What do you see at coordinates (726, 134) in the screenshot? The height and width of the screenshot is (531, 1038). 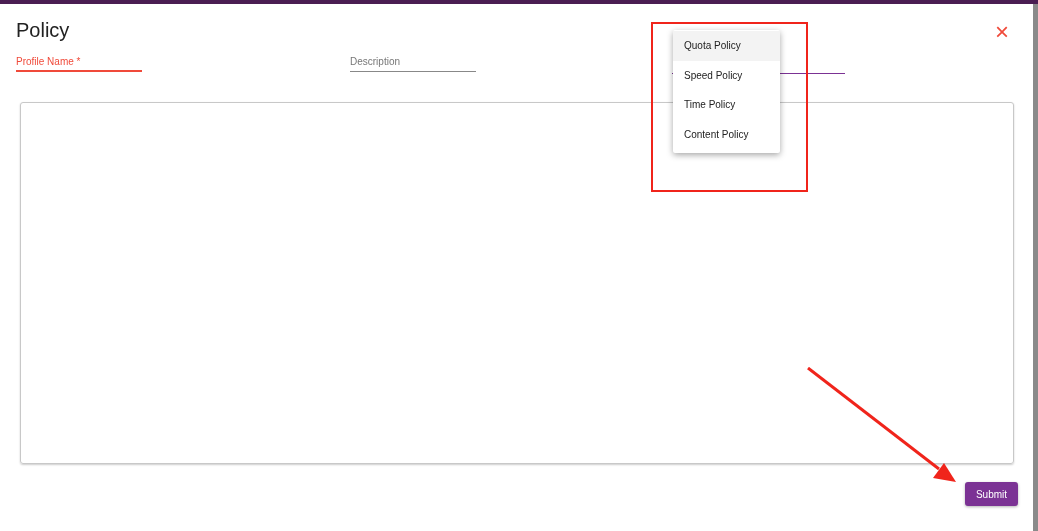 I see `menu-option: Content Policy` at bounding box center [726, 134].